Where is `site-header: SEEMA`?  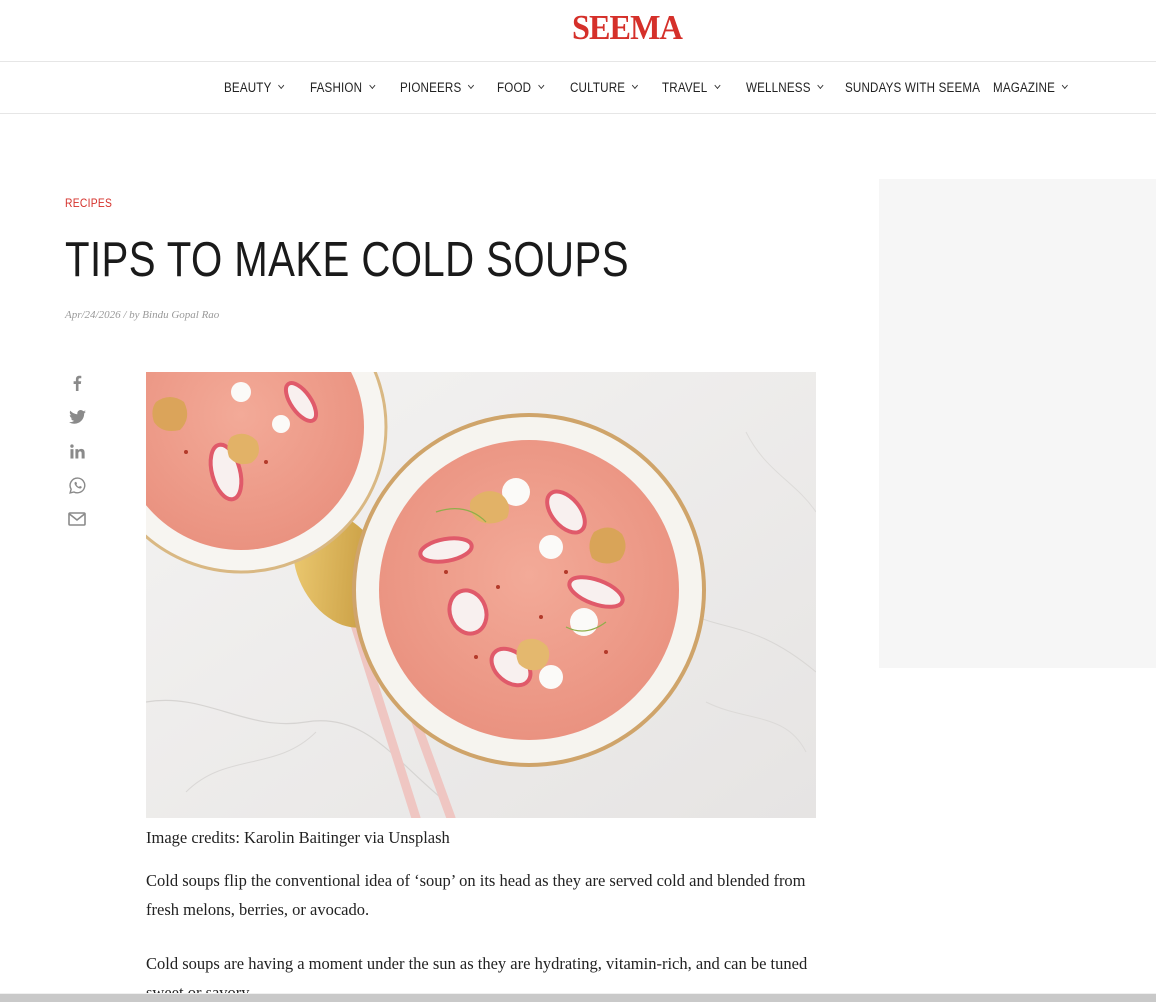 site-header: SEEMA is located at coordinates (578, 31).